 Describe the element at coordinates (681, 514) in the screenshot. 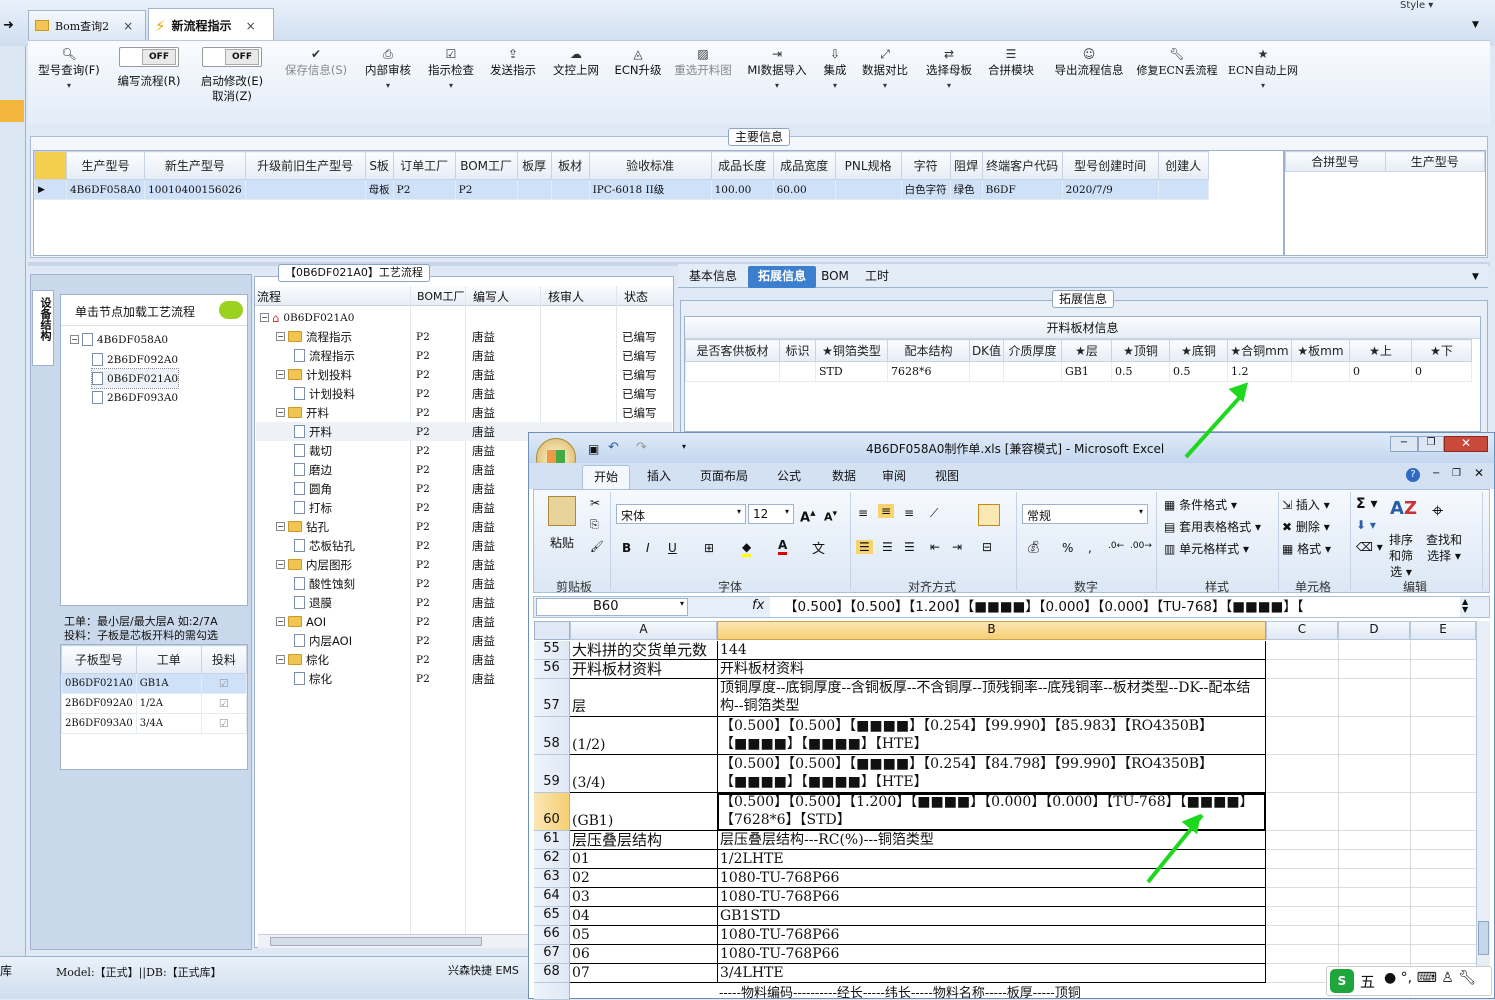

I see `font-name-select: 宋体 ▾` at that location.